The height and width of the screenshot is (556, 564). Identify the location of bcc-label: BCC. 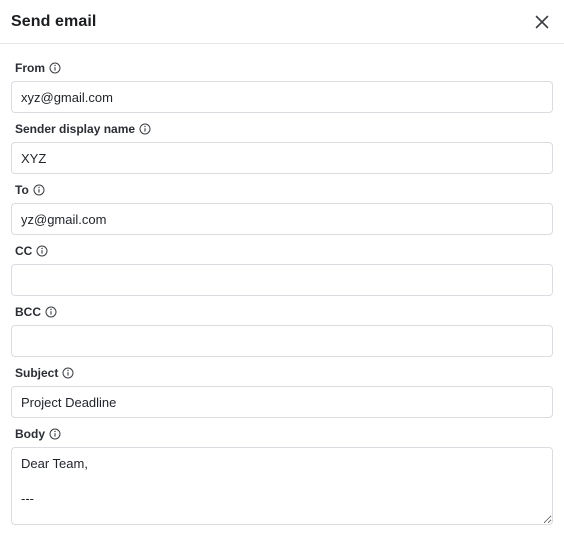
(28, 312).